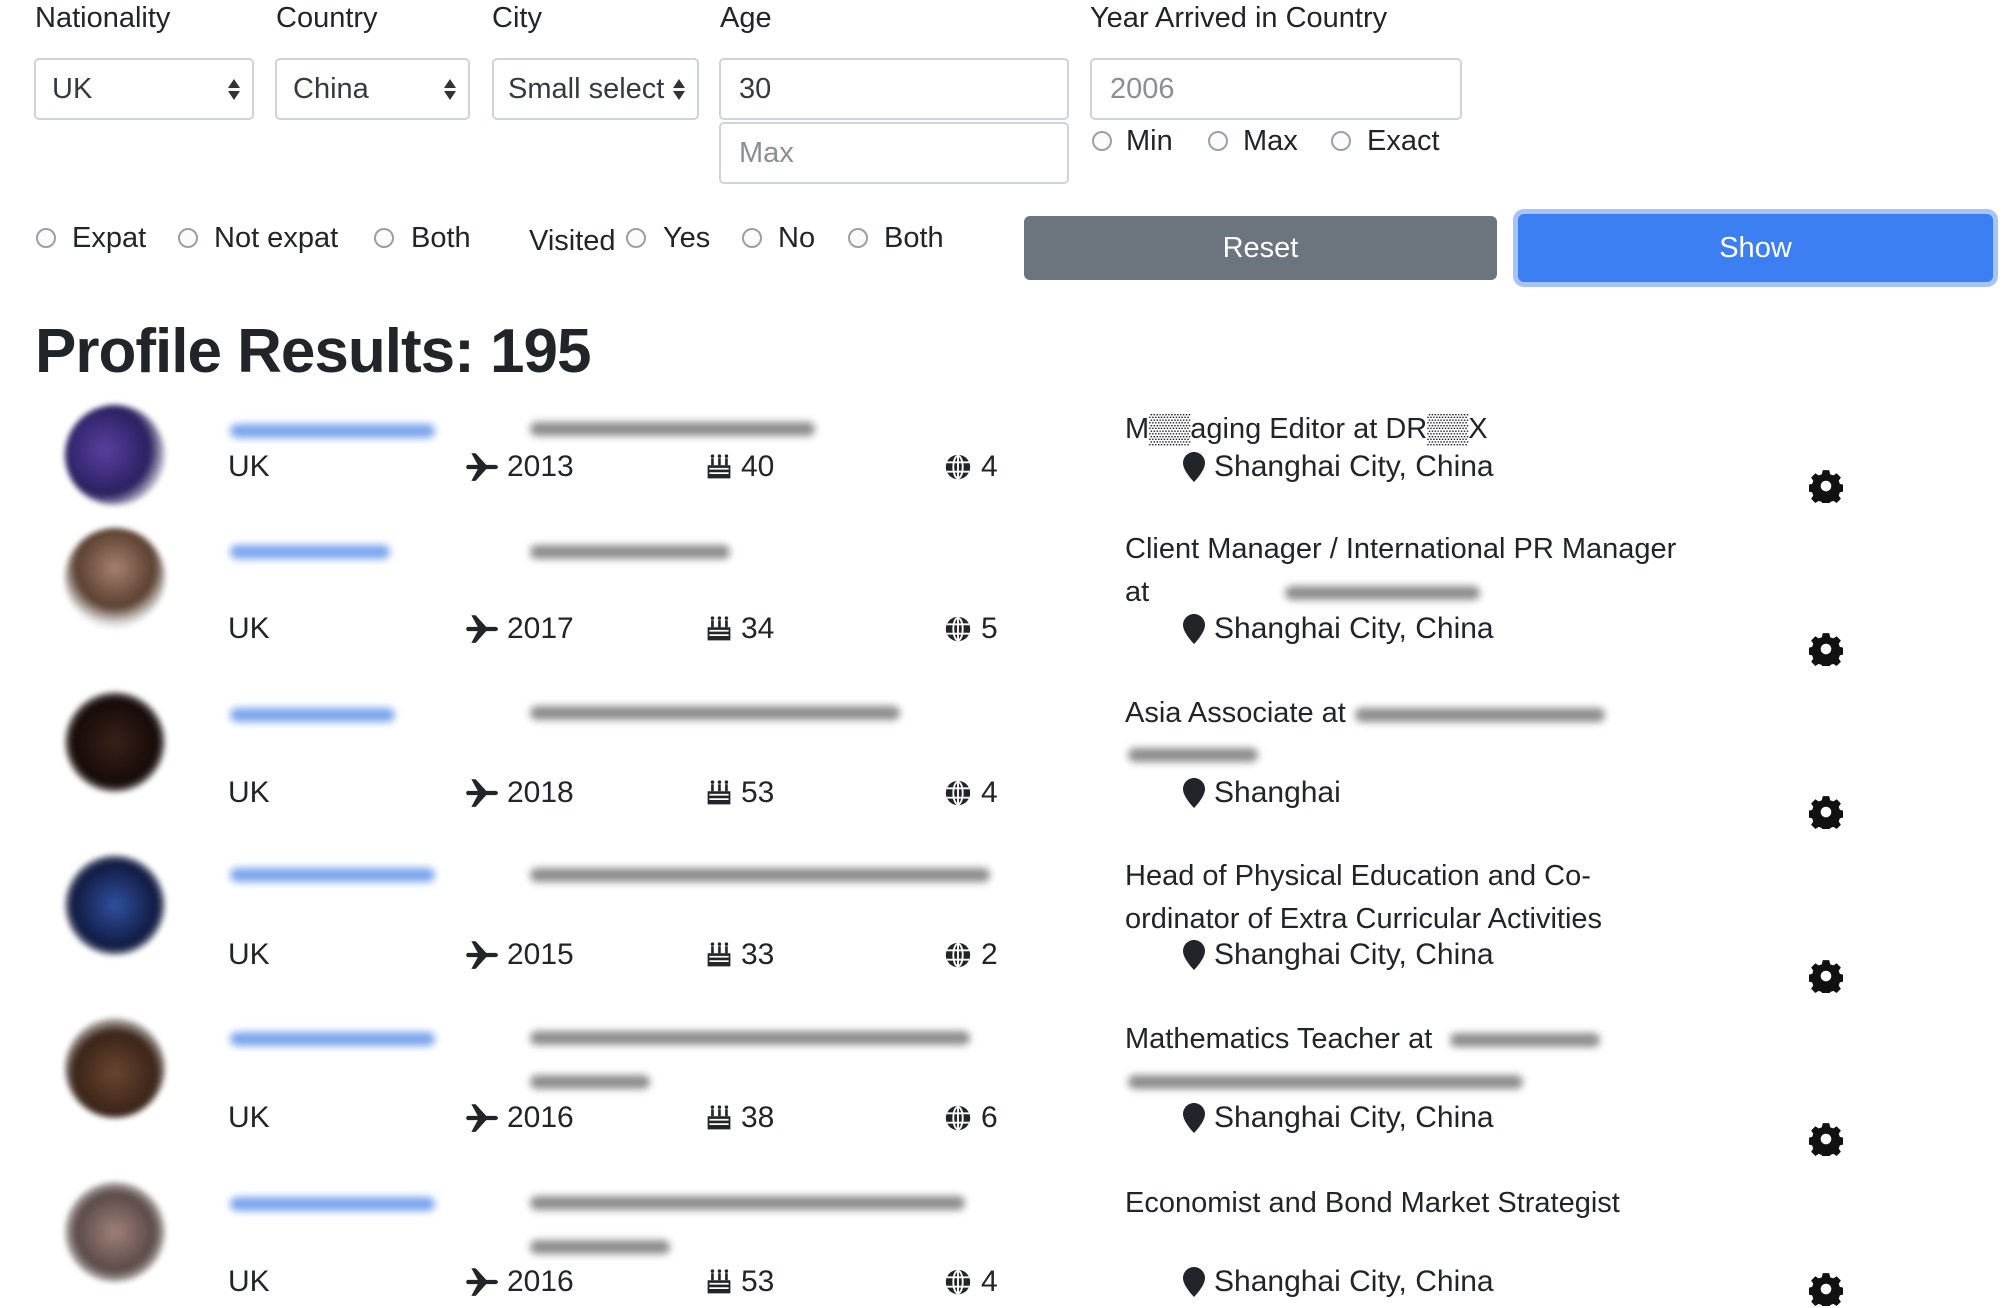 The image size is (2006, 1308). I want to click on city-select: Small select, so click(595, 89).